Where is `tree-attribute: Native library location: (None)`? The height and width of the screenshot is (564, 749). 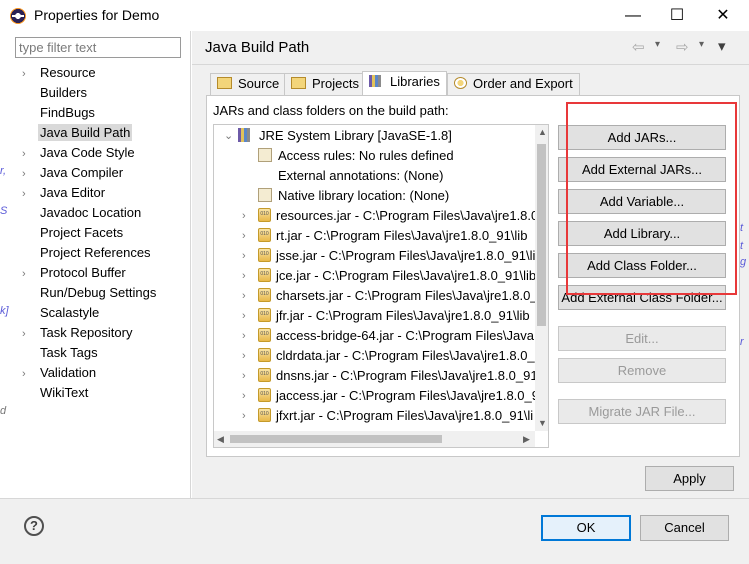 tree-attribute: Native library location: (None) is located at coordinates (353, 196).